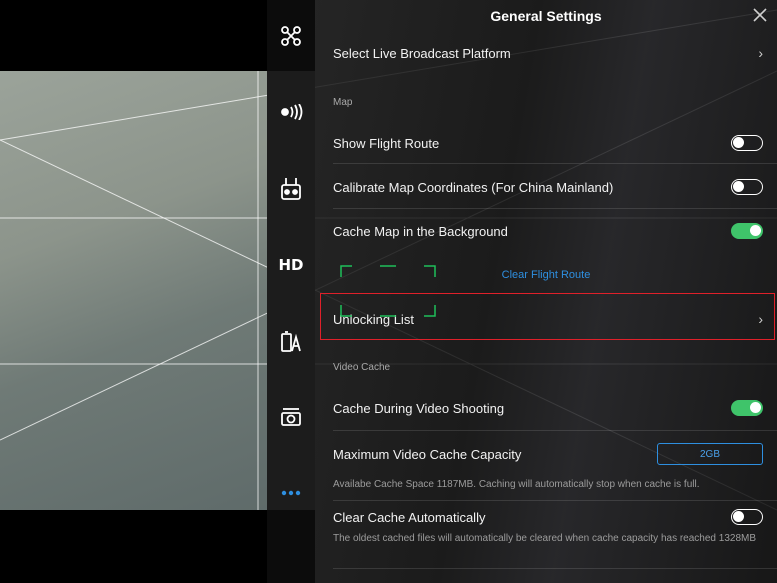 This screenshot has height=583, width=777. I want to click on clear-cache-auto-toggle, so click(747, 517).